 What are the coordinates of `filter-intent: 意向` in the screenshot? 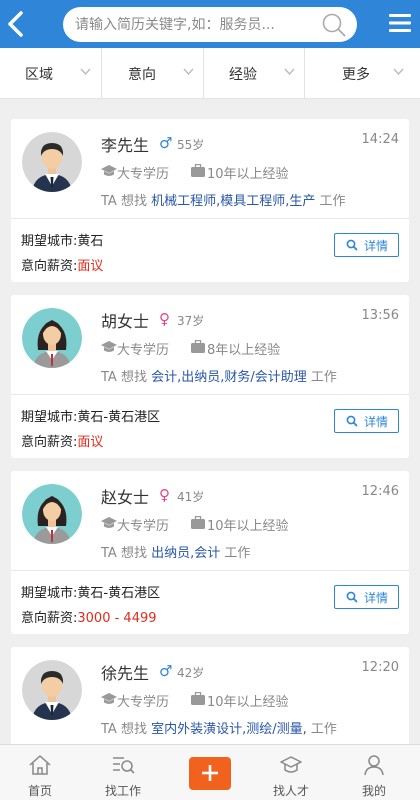 It's located at (152, 73).